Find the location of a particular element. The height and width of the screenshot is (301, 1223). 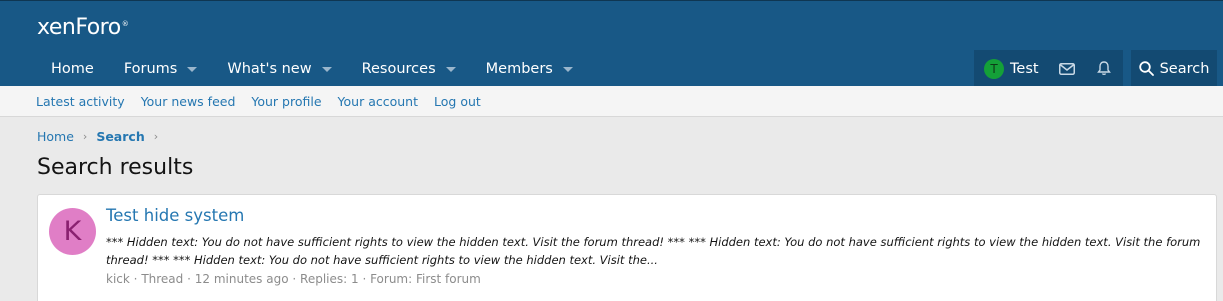

inbox-button is located at coordinates (1067, 68).